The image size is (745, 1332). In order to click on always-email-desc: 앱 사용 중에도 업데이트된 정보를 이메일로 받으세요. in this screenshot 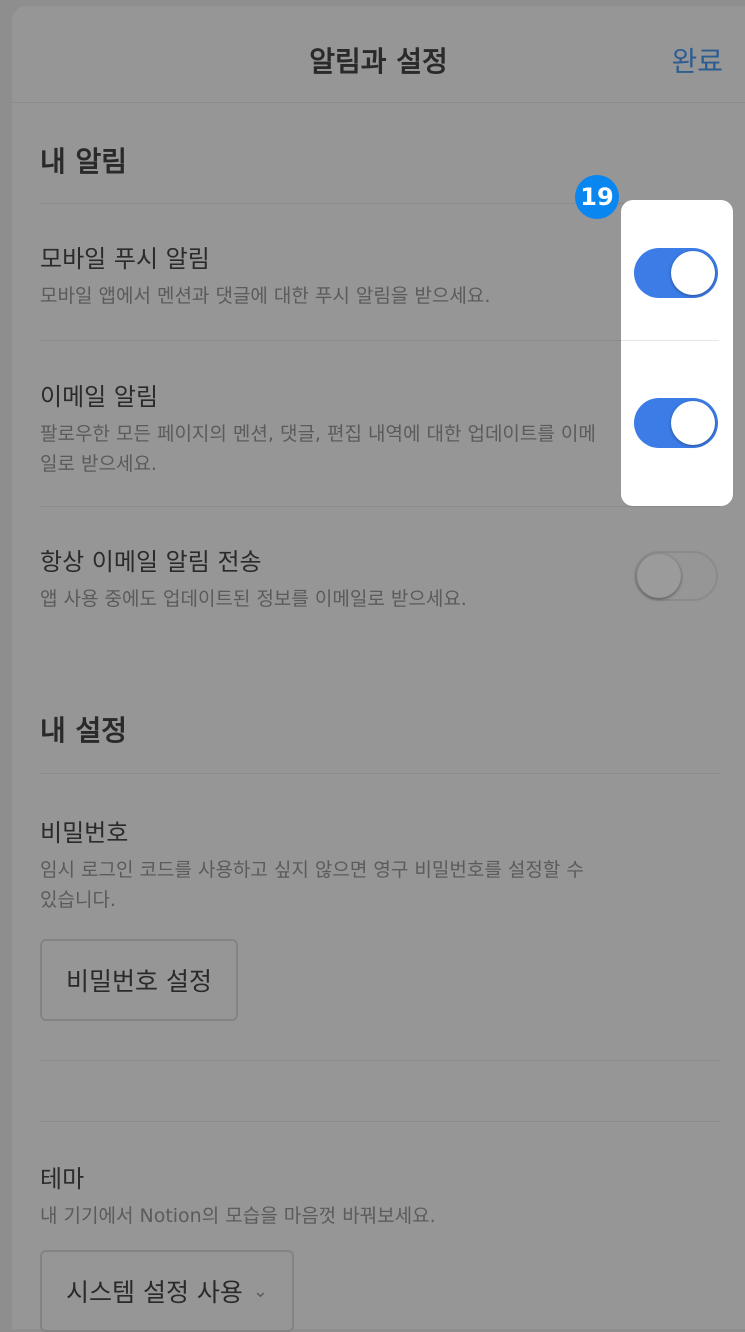, I will do `click(253, 599)`.